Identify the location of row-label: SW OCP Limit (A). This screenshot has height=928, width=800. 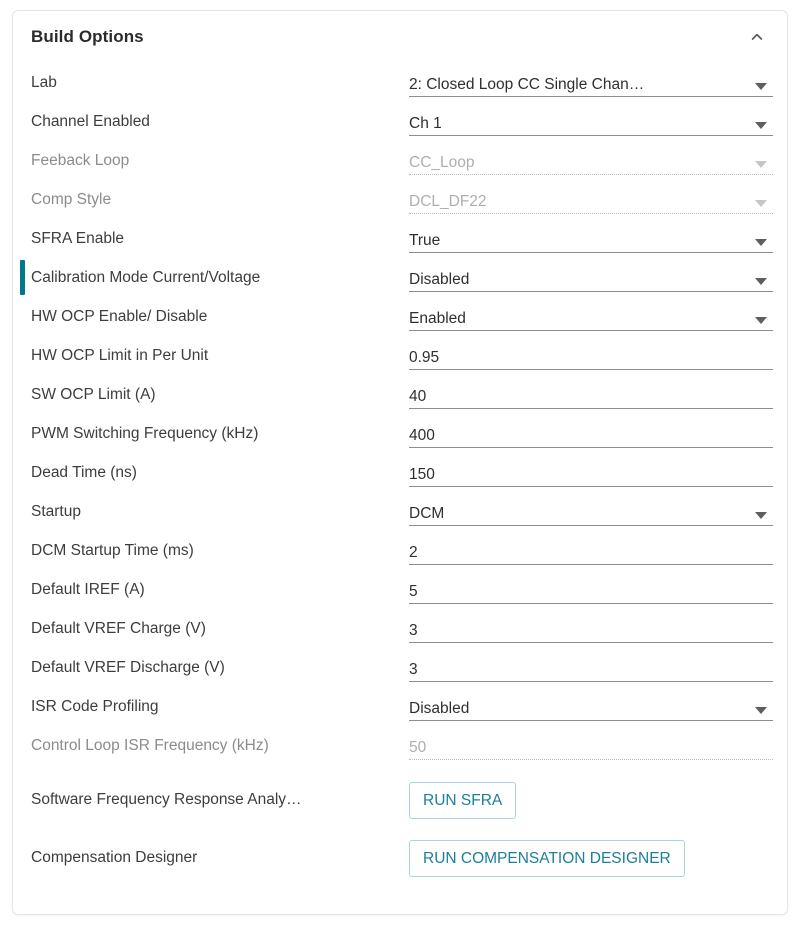
(93, 394).